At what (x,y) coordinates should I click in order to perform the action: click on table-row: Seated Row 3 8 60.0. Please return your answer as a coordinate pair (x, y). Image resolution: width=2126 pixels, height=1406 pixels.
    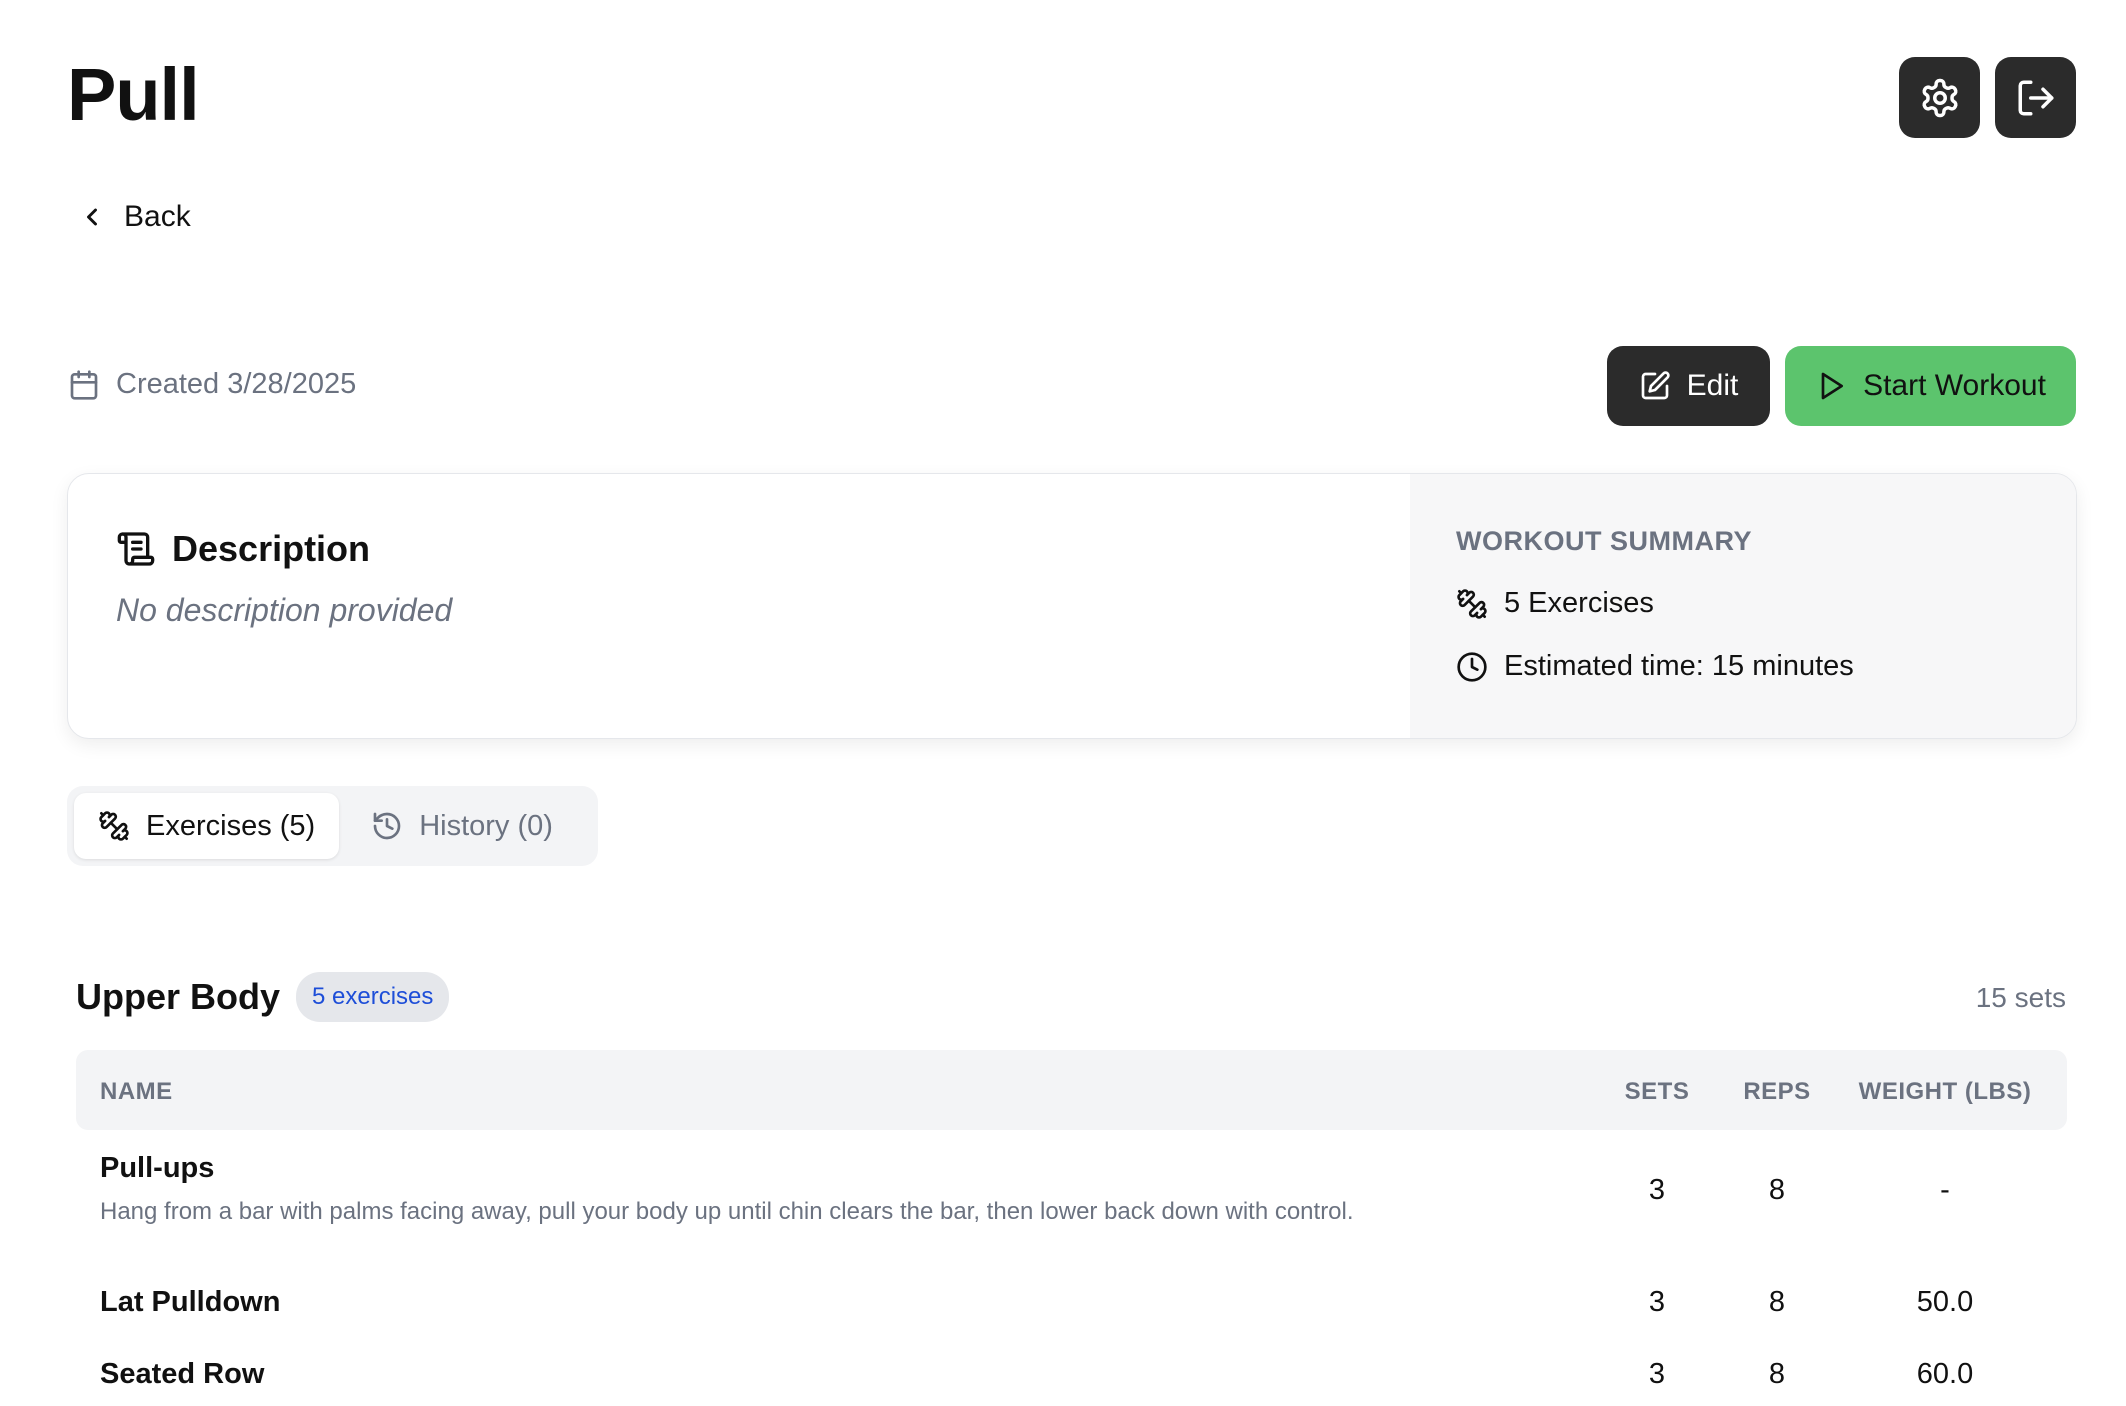
    Looking at the image, I should click on (1071, 1372).